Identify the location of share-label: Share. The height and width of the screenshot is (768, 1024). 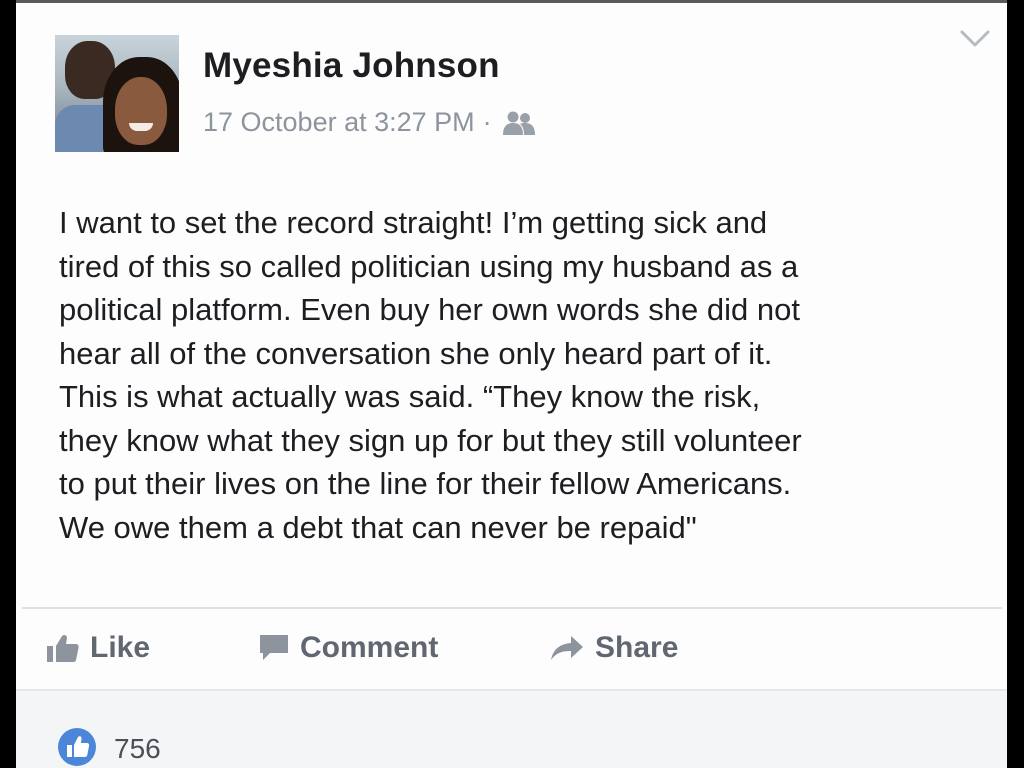
(637, 647).